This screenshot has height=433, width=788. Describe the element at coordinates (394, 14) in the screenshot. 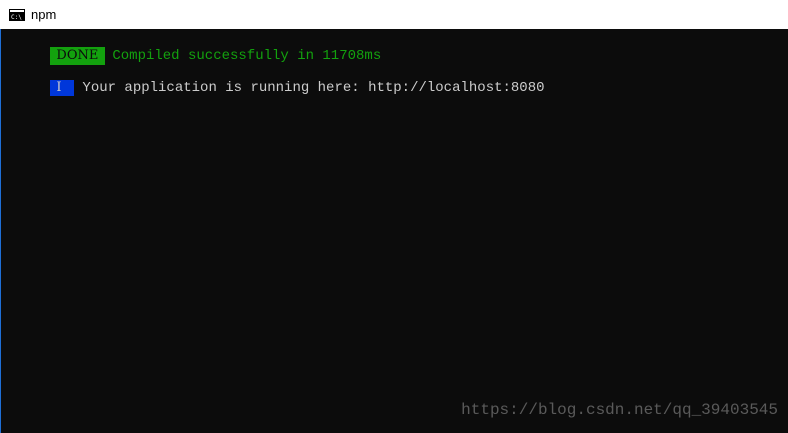

I see `title-bar: C:\ npm` at that location.